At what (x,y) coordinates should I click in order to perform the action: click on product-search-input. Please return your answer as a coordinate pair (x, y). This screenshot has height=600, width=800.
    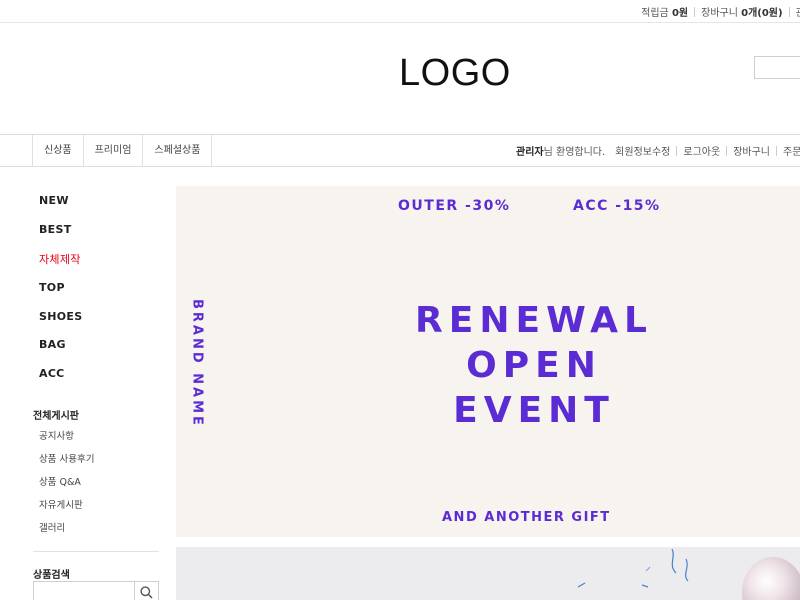
    Looking at the image, I should click on (83, 590).